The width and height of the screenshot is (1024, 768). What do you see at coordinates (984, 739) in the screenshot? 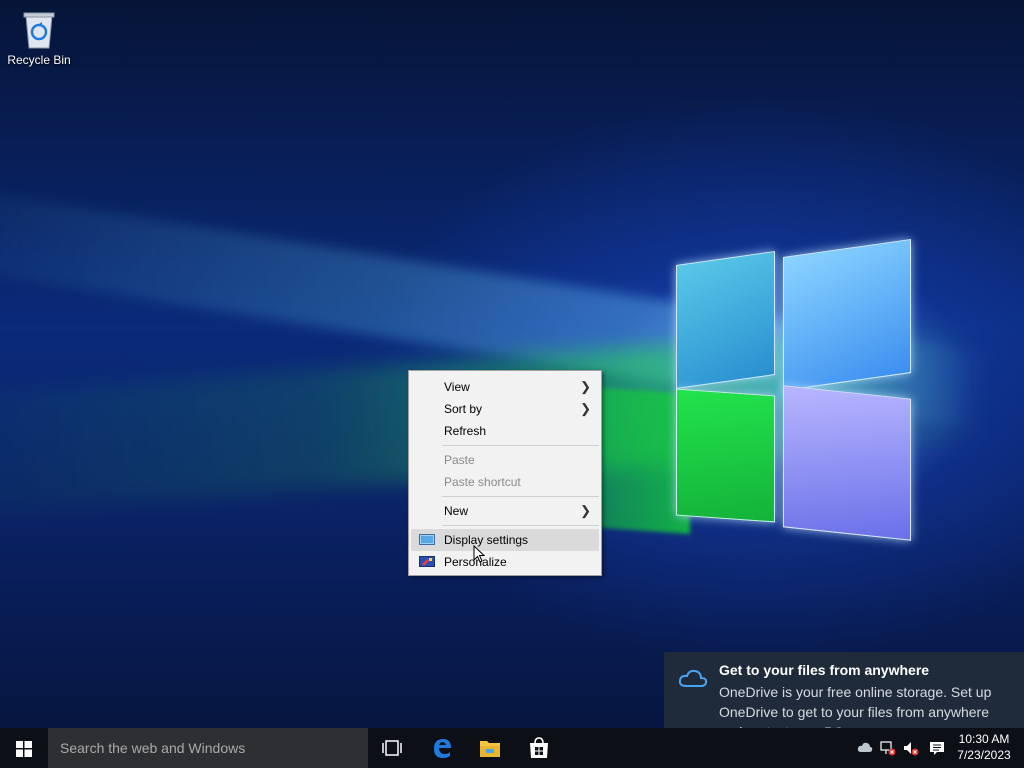
I see `clock-time: 10:30 AM` at bounding box center [984, 739].